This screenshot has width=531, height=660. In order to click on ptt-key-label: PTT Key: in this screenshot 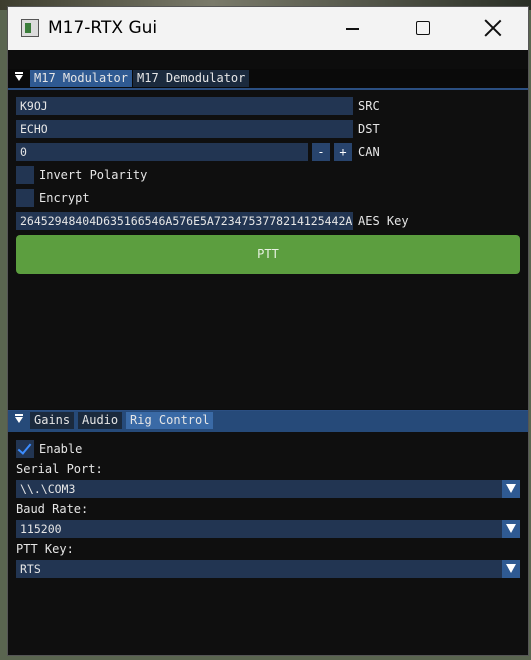, I will do `click(45, 549)`.